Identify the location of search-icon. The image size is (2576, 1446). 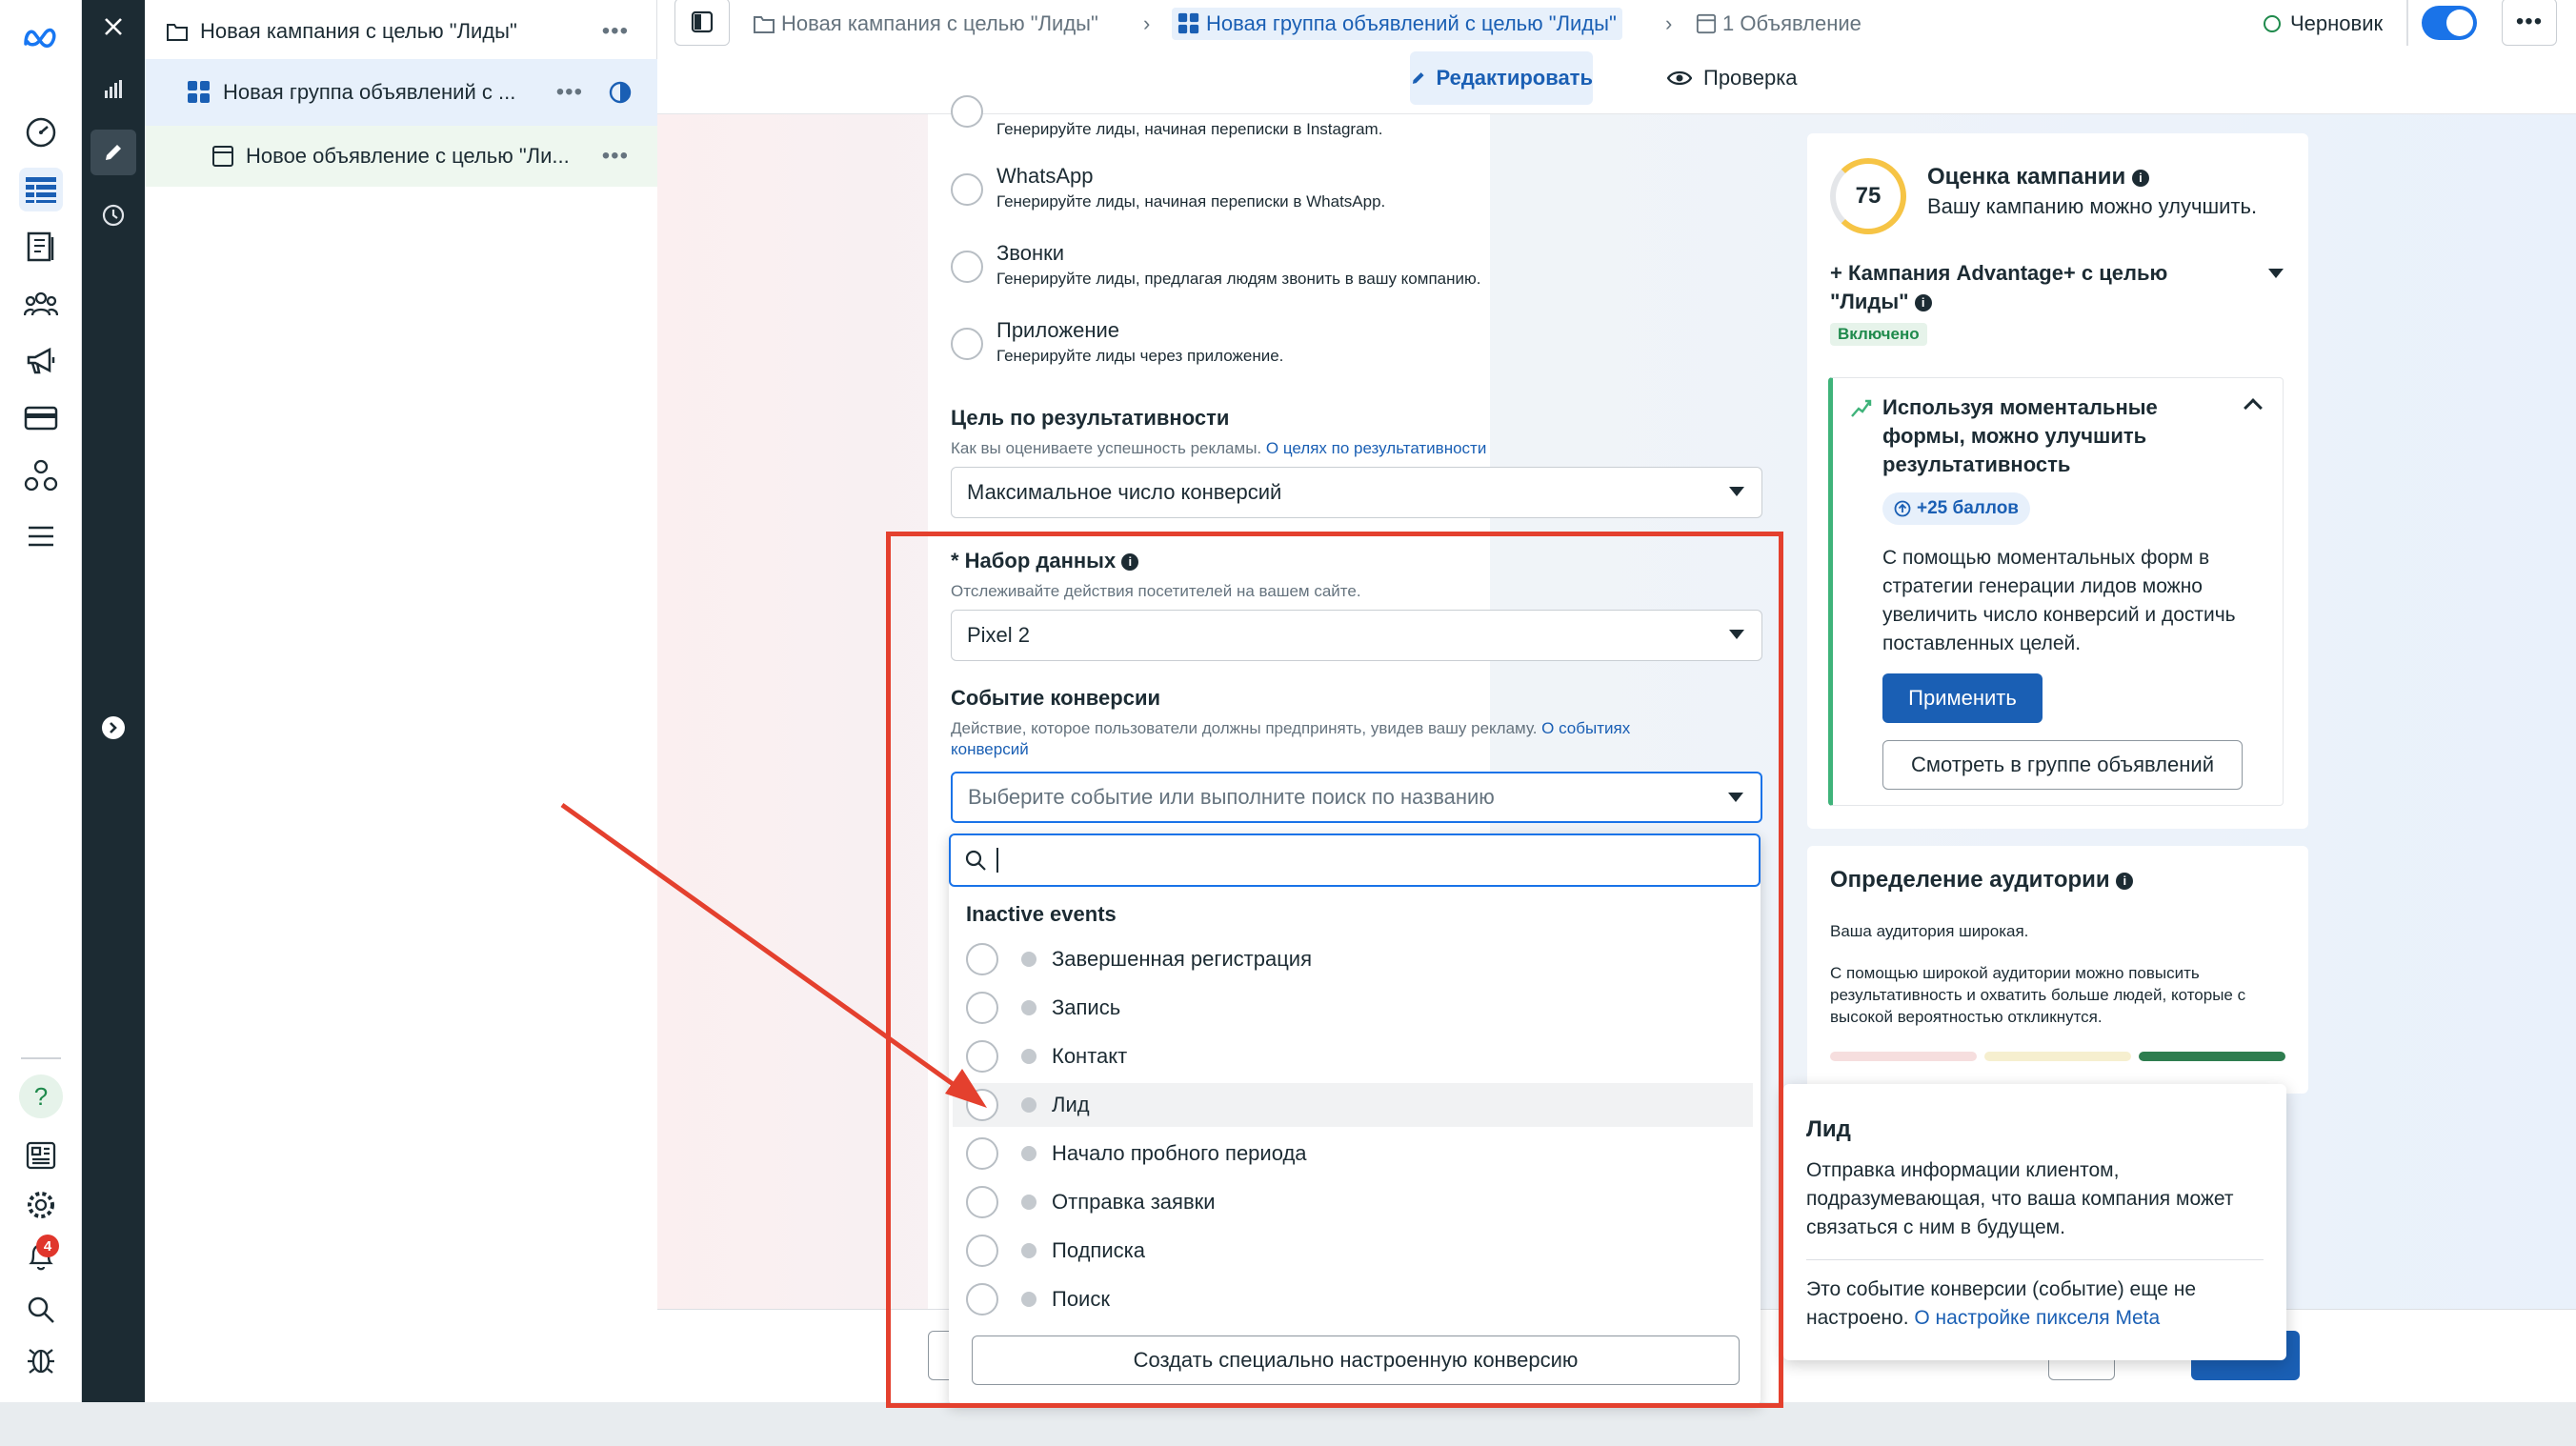
(41, 1310).